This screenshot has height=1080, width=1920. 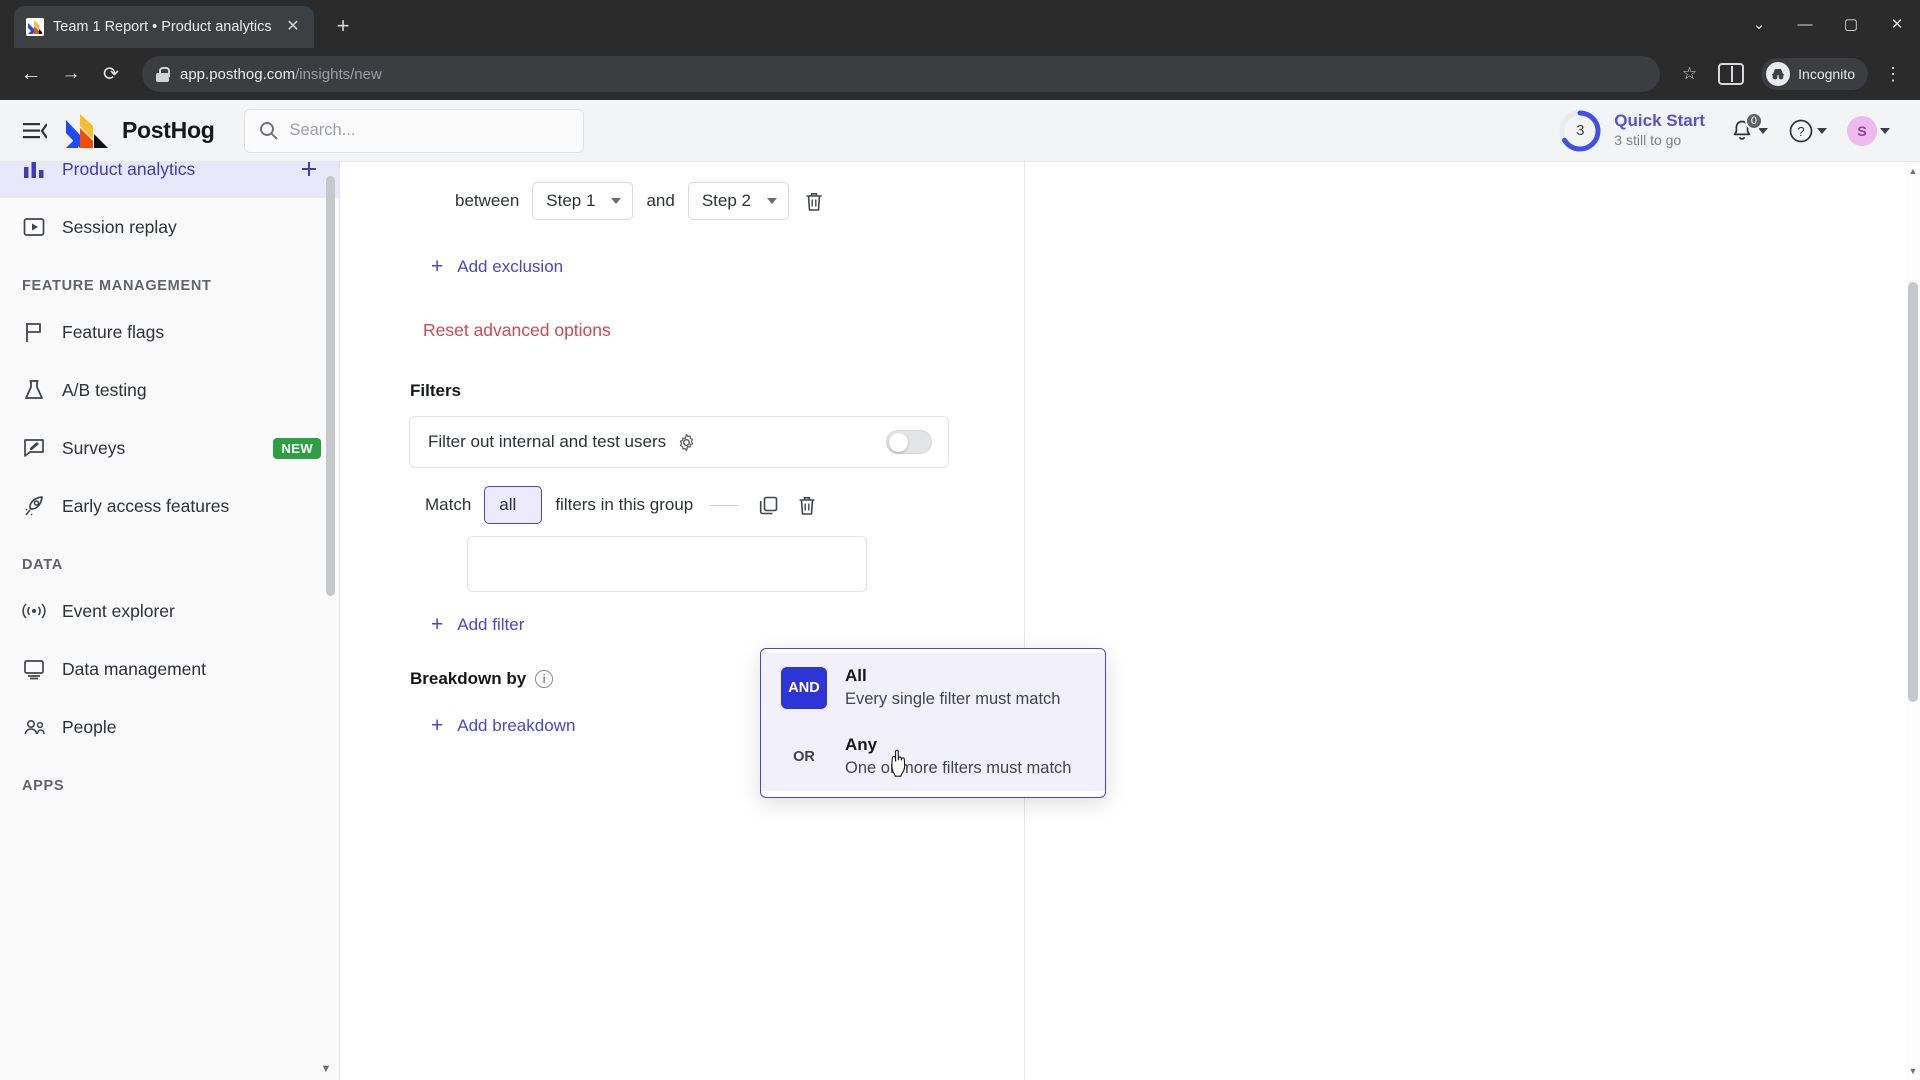 What do you see at coordinates (667, 564) in the screenshot?
I see `filter-group-box` at bounding box center [667, 564].